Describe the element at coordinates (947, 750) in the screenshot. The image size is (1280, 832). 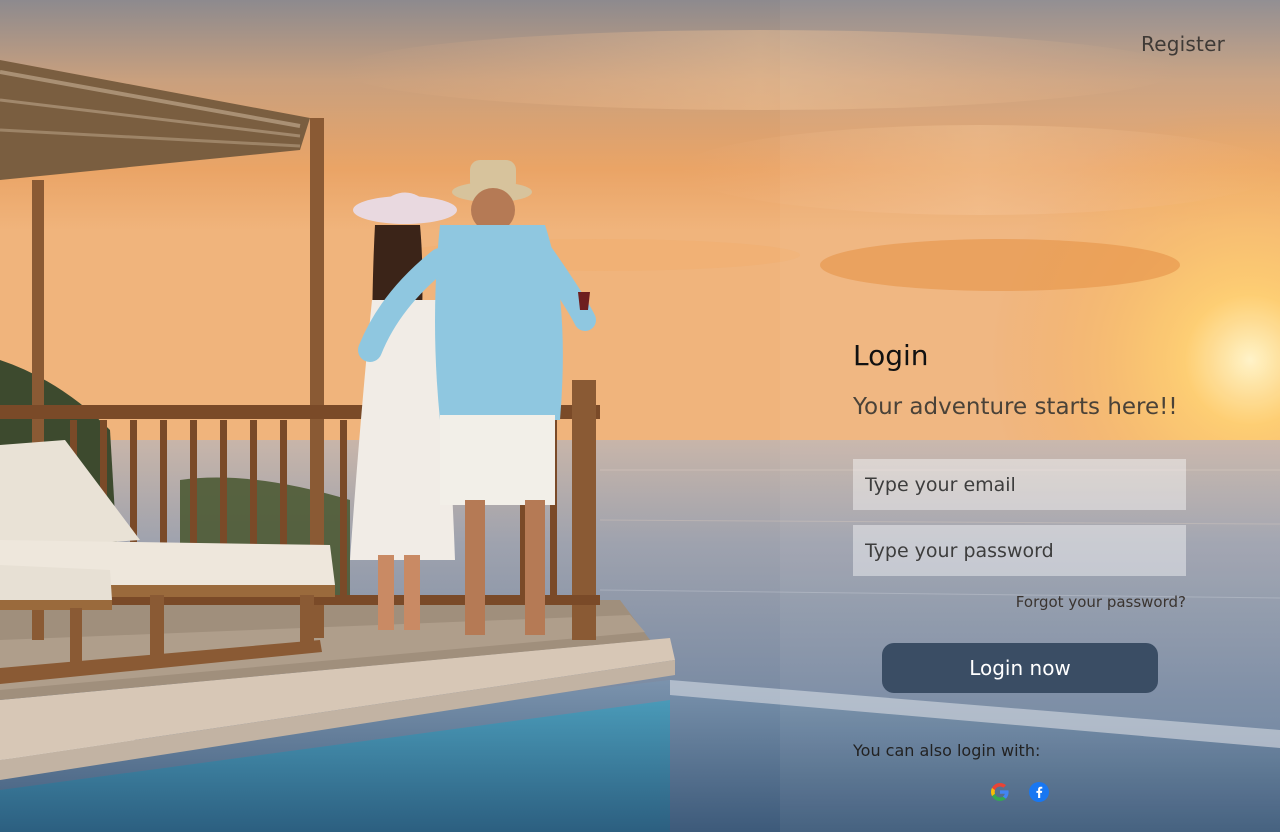
I see `alt-login-text: You can also login with:` at that location.